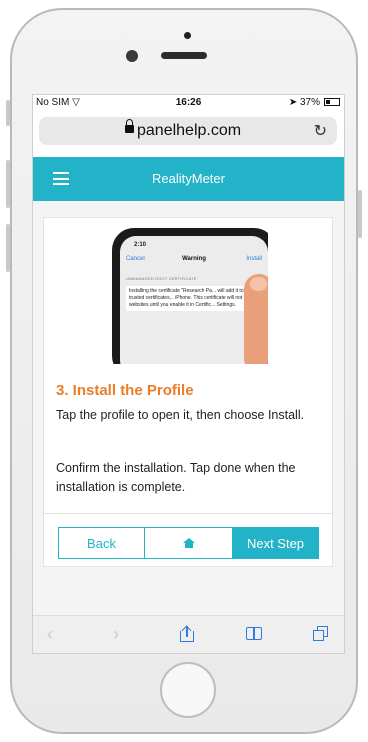  I want to click on mute-switch, so click(8, 113).